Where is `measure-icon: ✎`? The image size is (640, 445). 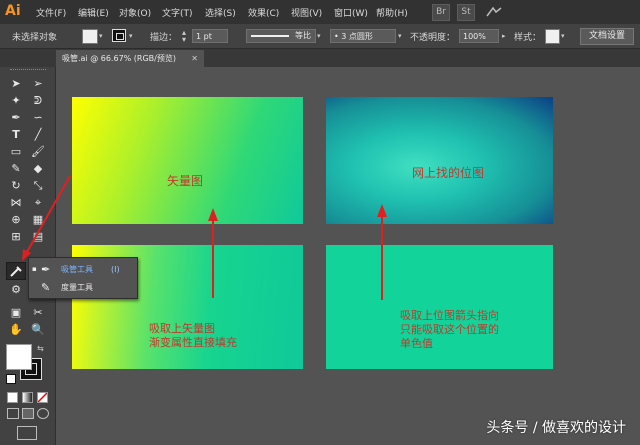 measure-icon: ✎ is located at coordinates (46, 287).